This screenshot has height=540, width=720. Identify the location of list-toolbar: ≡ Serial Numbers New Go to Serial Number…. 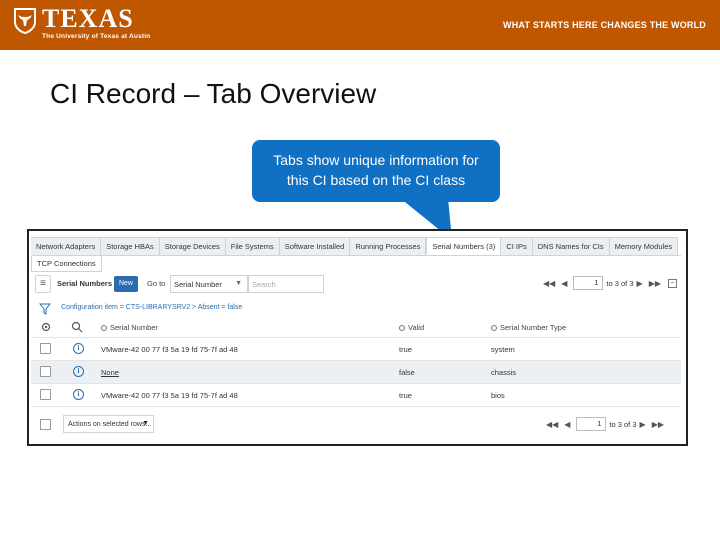
(357, 285).